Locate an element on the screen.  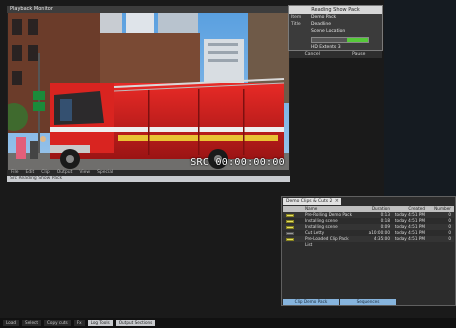
pack-row-value: Deadline is located at coordinates (321, 24).